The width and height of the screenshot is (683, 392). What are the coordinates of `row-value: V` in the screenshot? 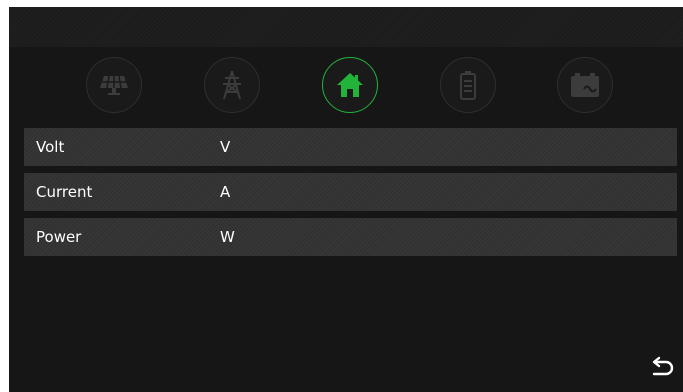 It's located at (225, 147).